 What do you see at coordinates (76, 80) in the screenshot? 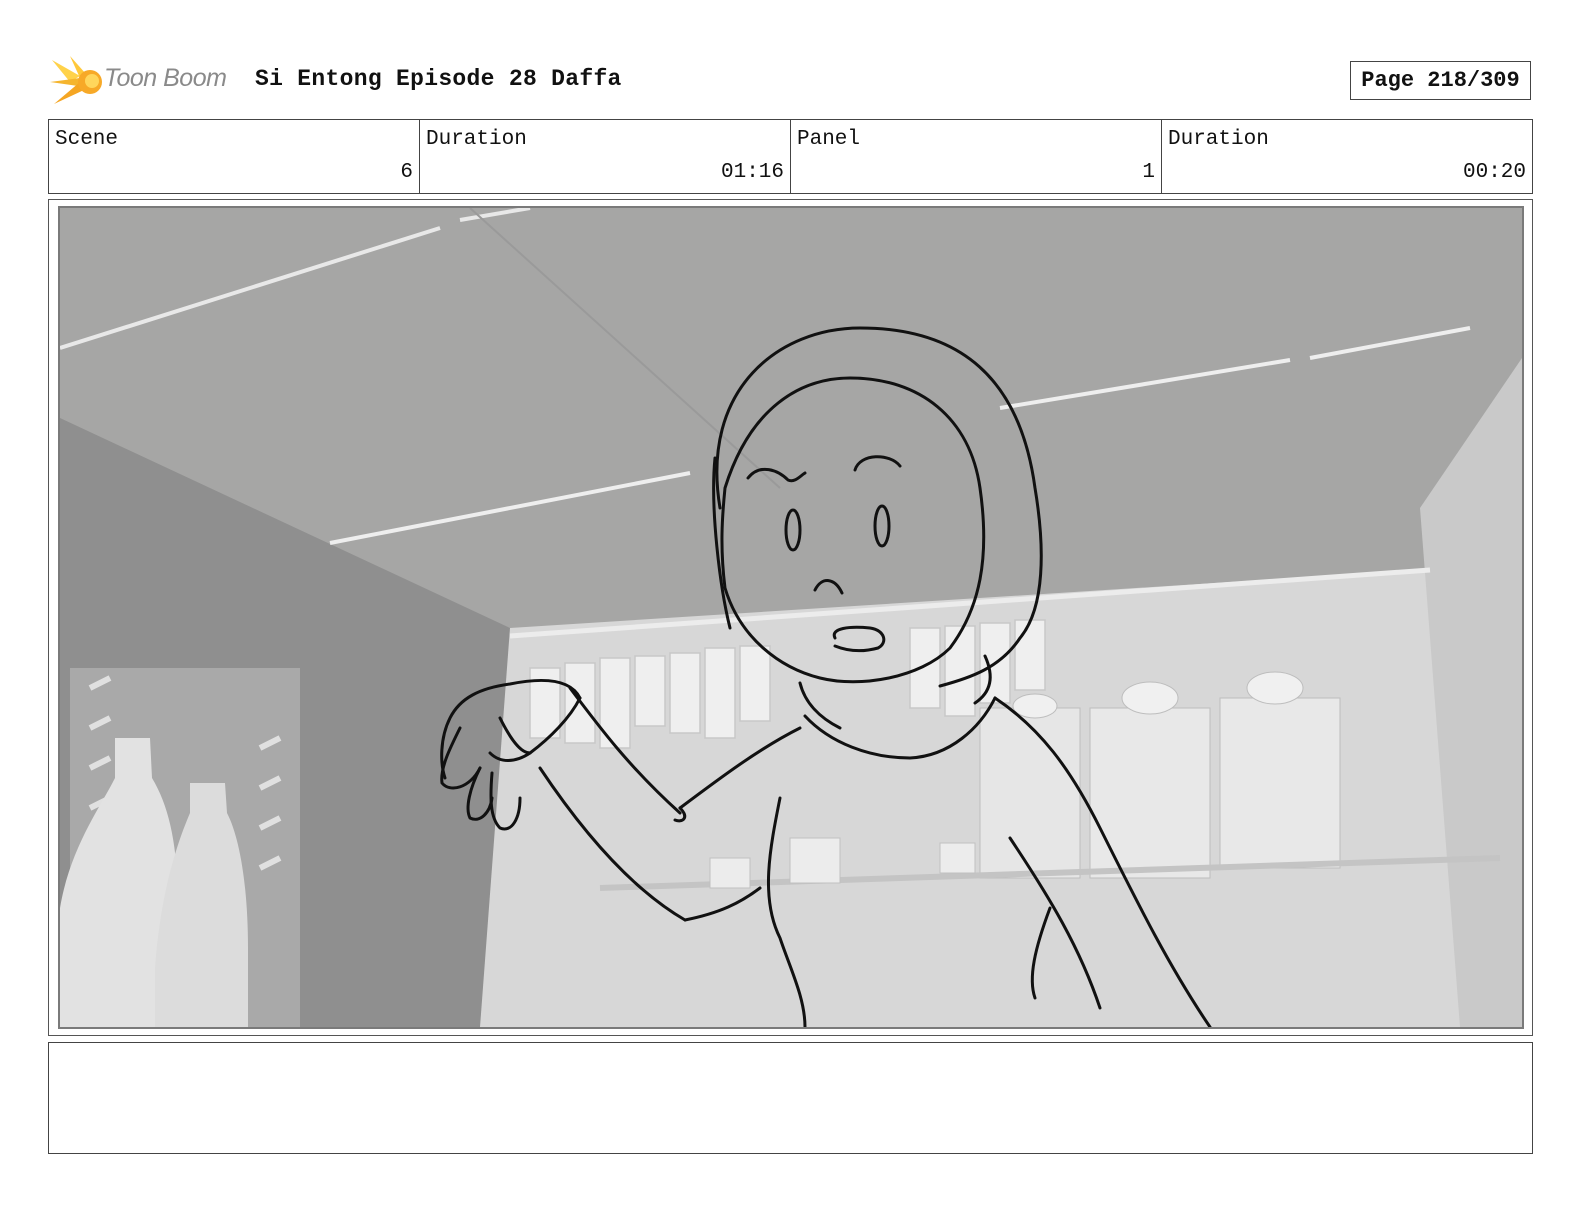
I see `burst-icon` at bounding box center [76, 80].